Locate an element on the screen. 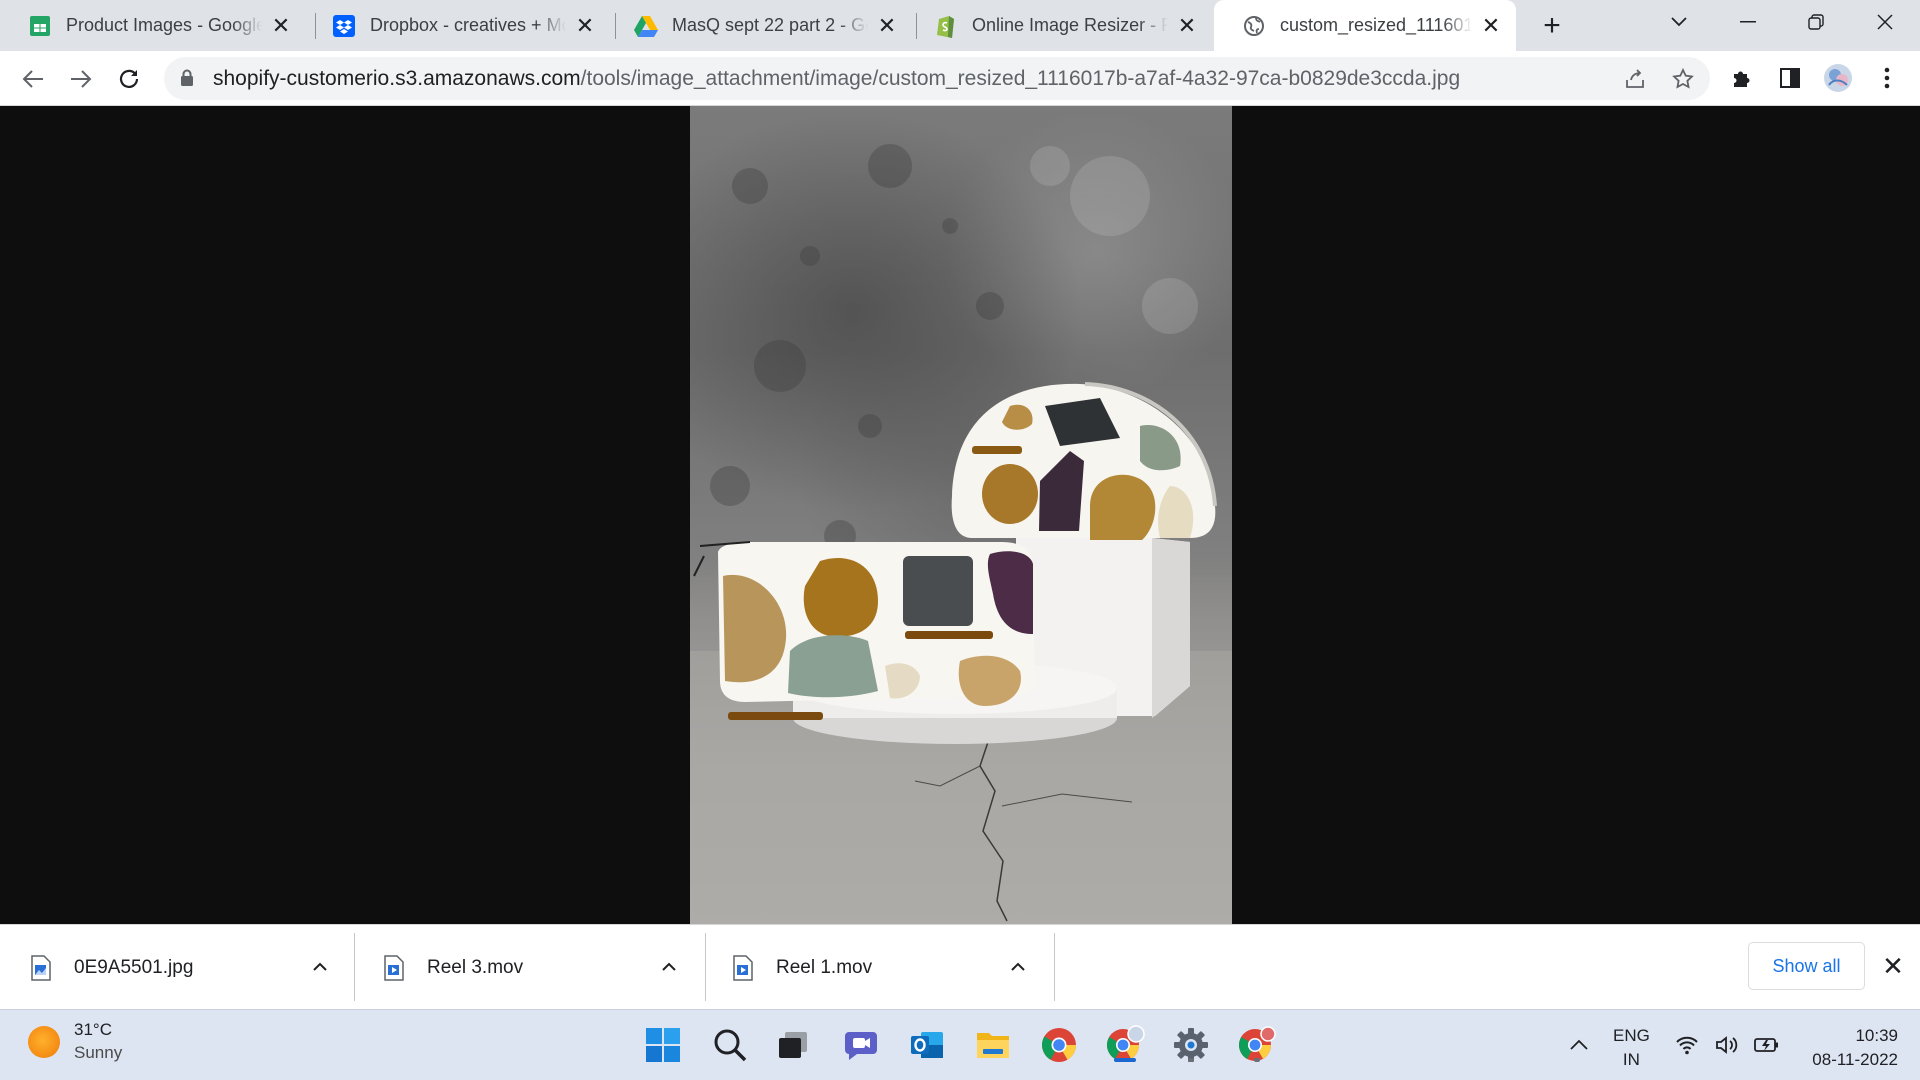  minimize-button is located at coordinates (1748, 22).